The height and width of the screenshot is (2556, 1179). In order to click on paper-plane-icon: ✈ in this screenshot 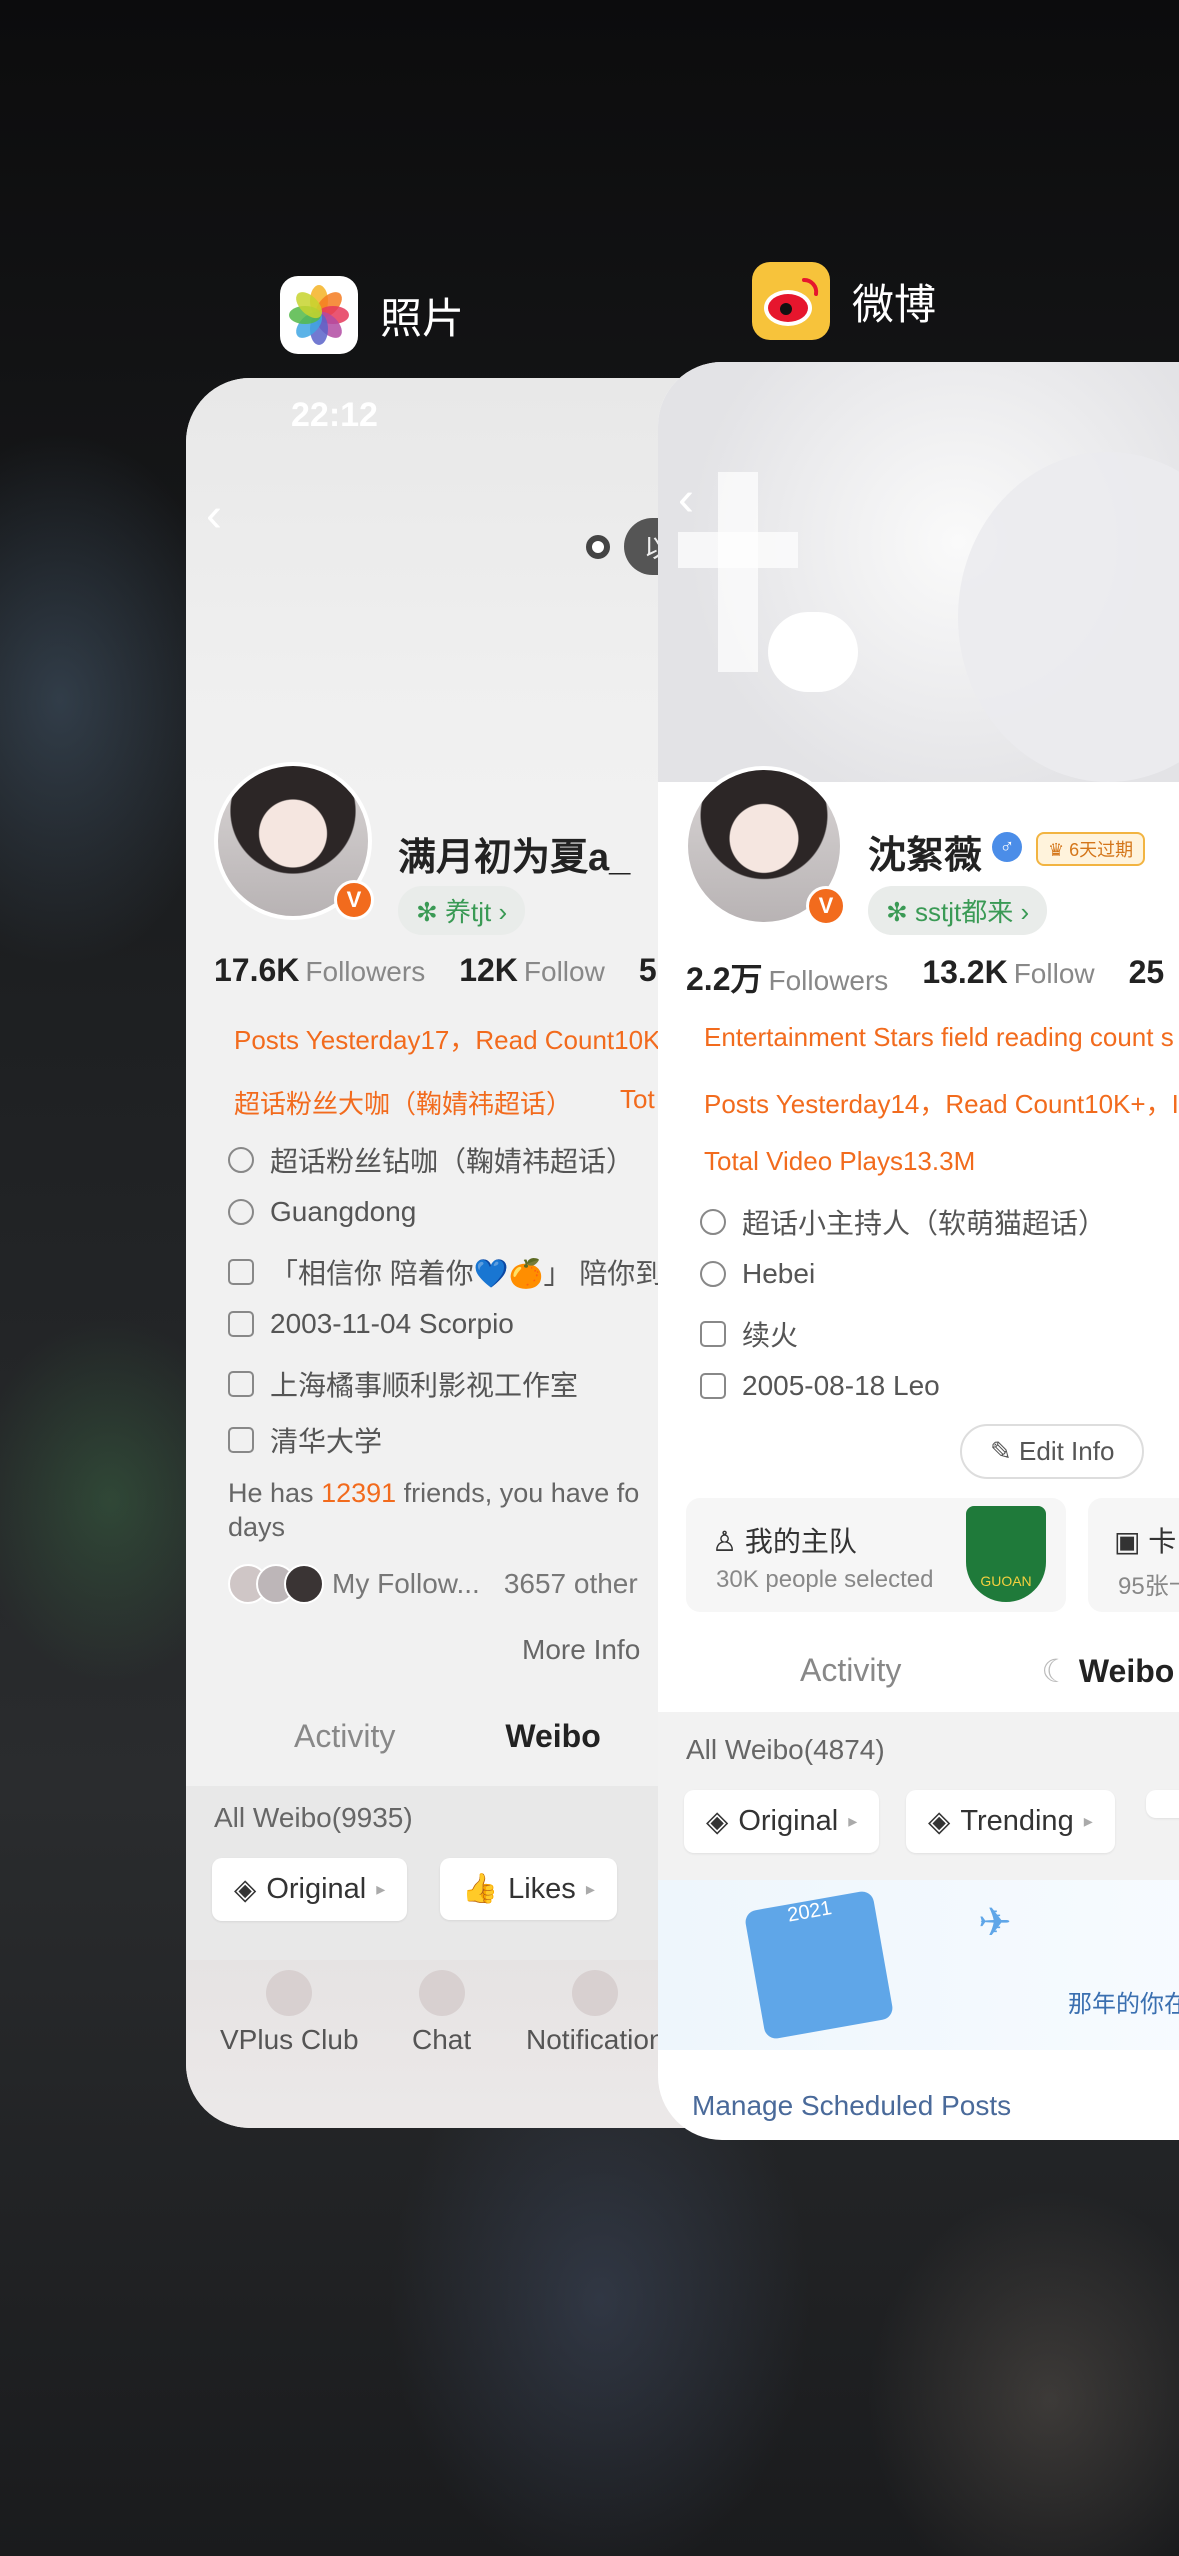, I will do `click(995, 1923)`.